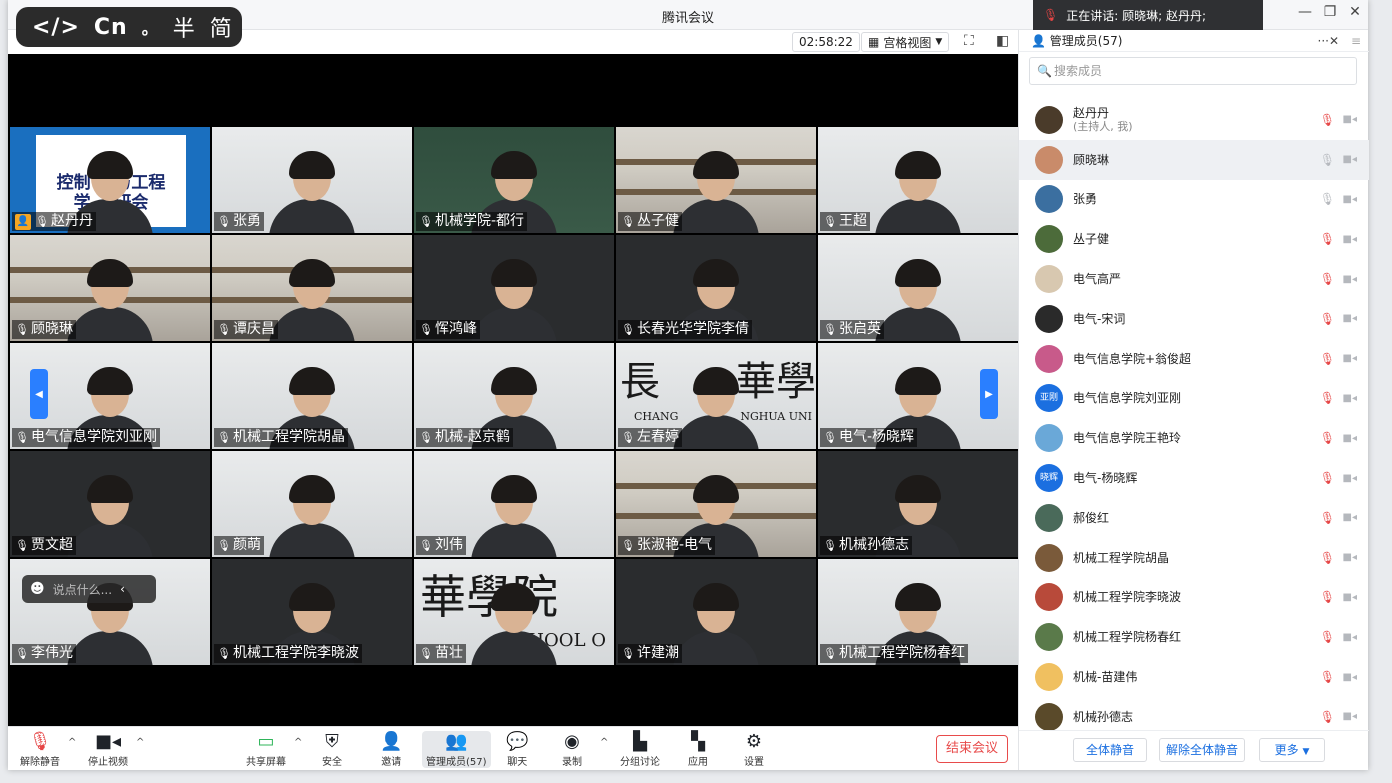 The image size is (1392, 783). Describe the element at coordinates (1194, 518) in the screenshot. I see `member-list-item: 郝俊红 🎙 ■◂` at that location.